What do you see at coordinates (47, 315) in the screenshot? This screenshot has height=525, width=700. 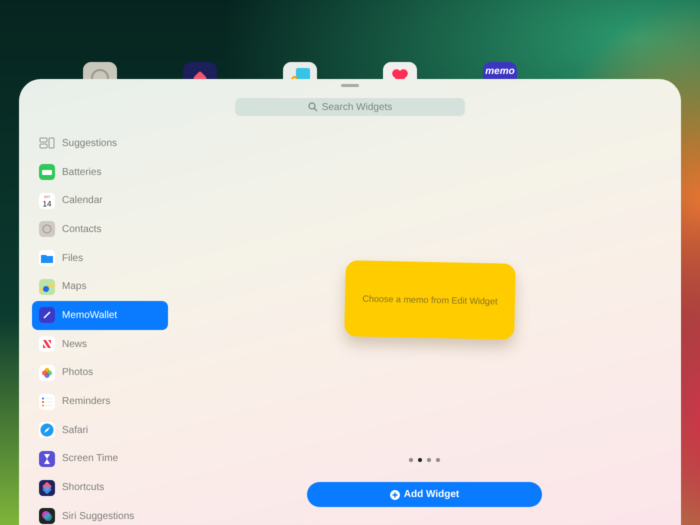 I see `memo-icon` at bounding box center [47, 315].